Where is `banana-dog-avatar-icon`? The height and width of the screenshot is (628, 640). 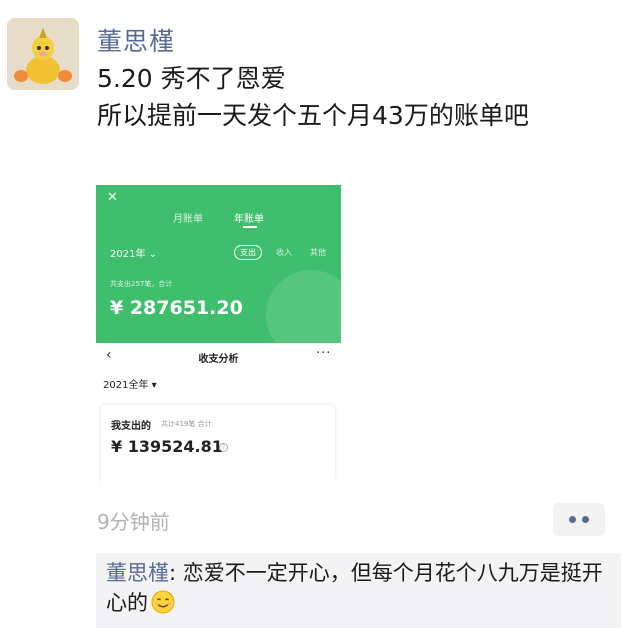 banana-dog-avatar-icon is located at coordinates (43, 54).